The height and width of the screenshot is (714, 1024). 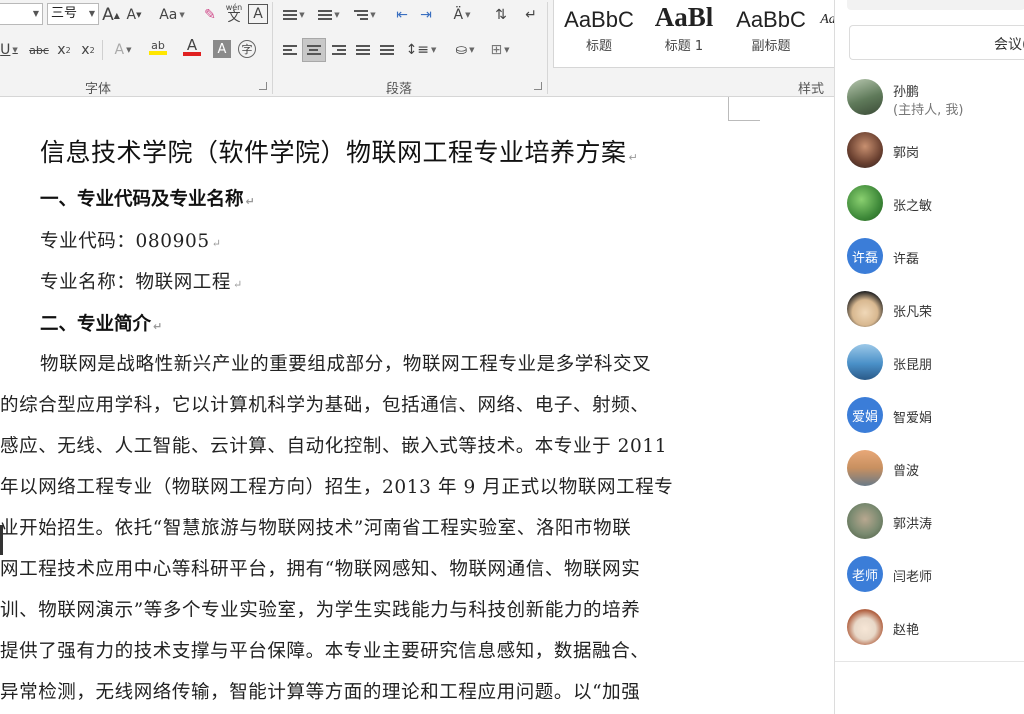 What do you see at coordinates (123, 50) in the screenshot?
I see `text-effects-button: A ▼` at bounding box center [123, 50].